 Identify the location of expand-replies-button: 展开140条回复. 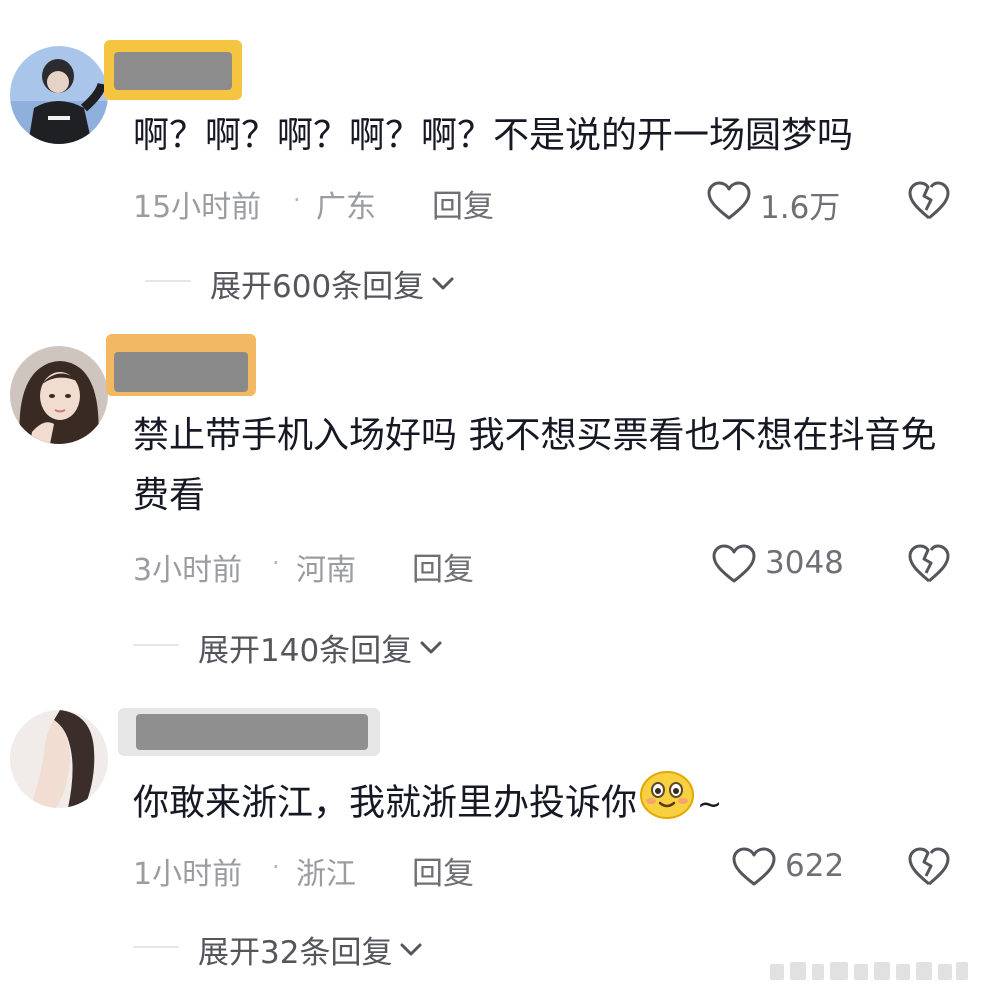
(321, 647).